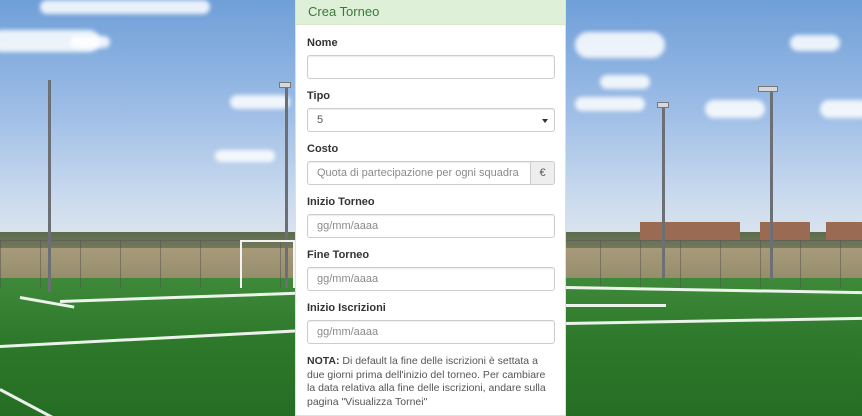  What do you see at coordinates (319, 96) in the screenshot?
I see `tipo-label: Tipo` at bounding box center [319, 96].